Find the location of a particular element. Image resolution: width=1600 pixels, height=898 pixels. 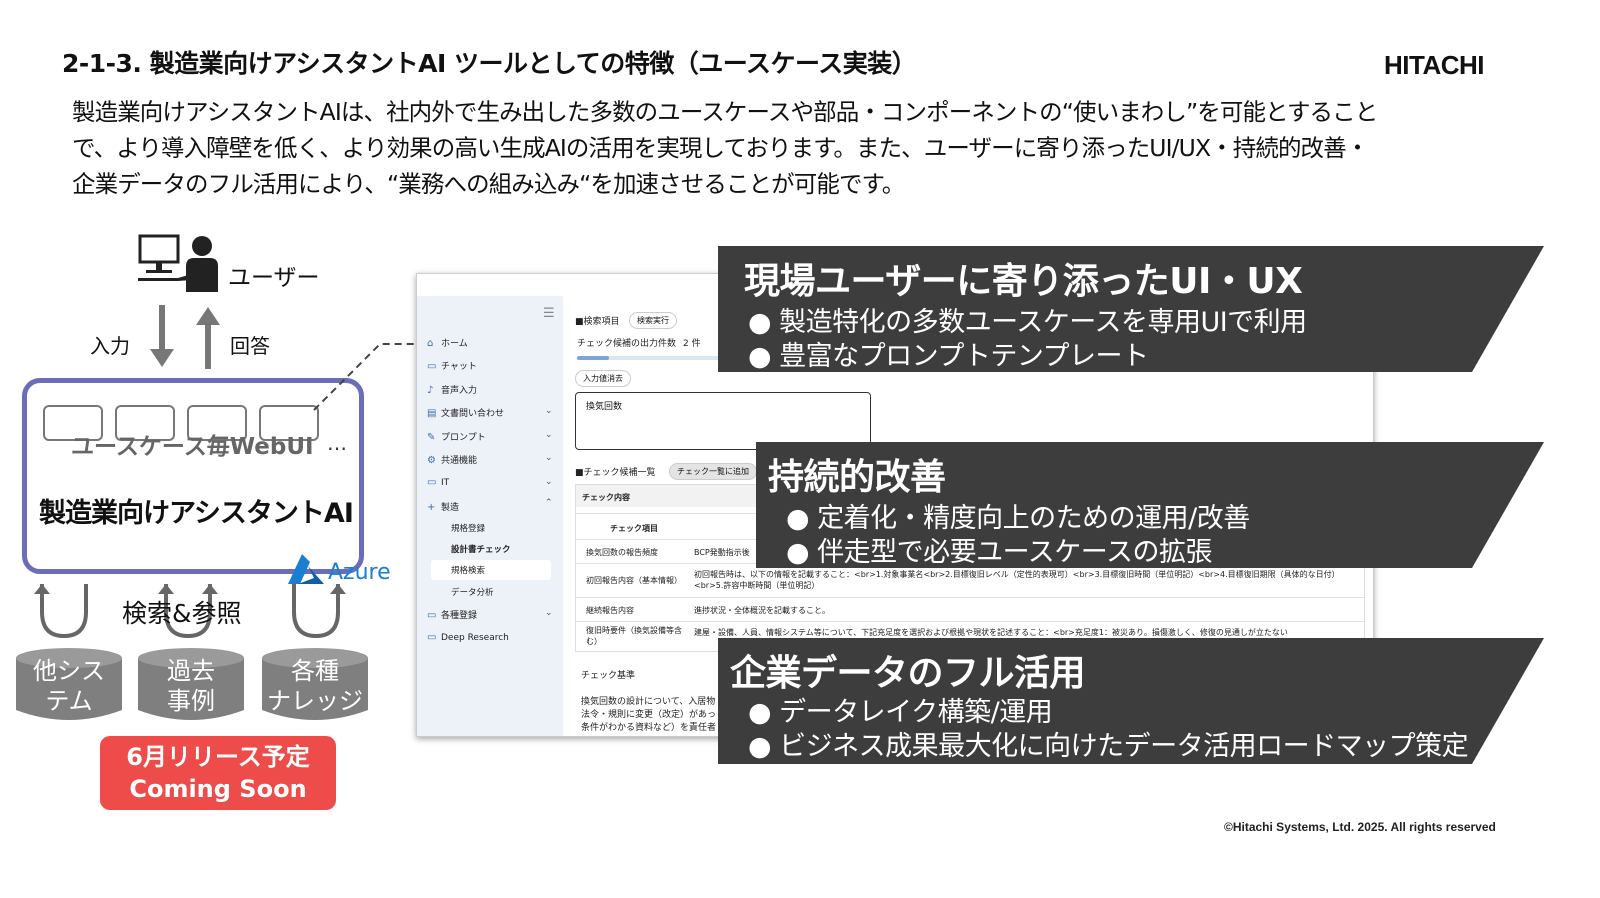

nav-label: IT is located at coordinates (445, 483).